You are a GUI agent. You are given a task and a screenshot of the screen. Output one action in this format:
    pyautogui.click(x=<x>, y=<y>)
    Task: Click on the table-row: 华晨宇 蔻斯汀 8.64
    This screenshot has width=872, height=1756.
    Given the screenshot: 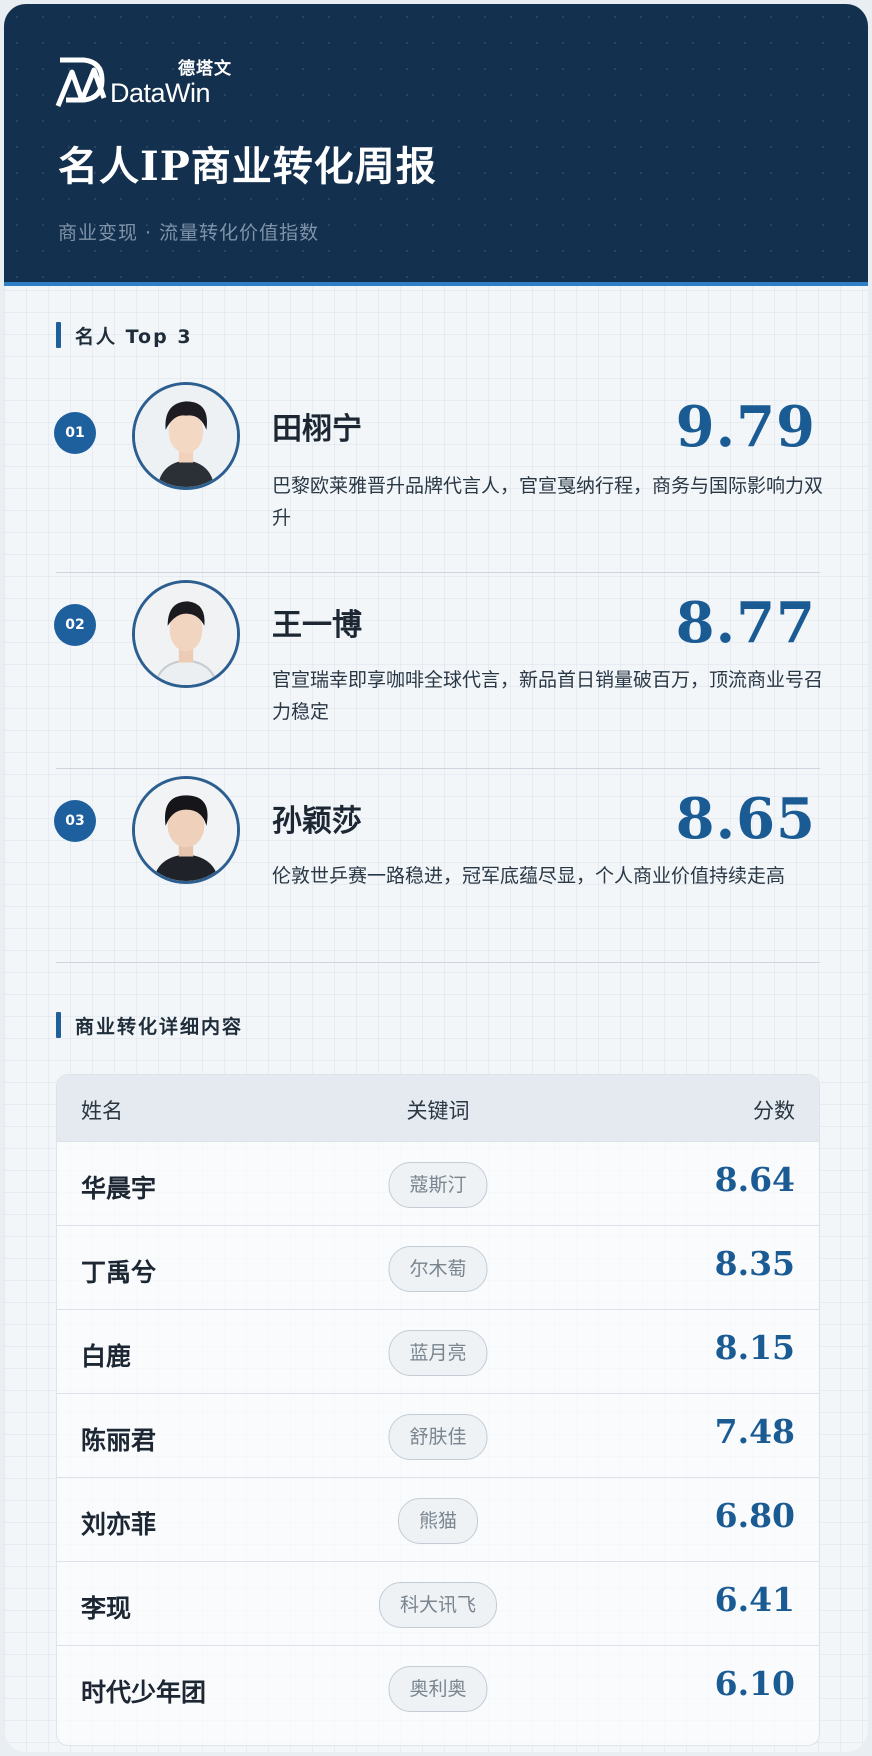 What is the action you would take?
    pyautogui.click(x=438, y=1183)
    